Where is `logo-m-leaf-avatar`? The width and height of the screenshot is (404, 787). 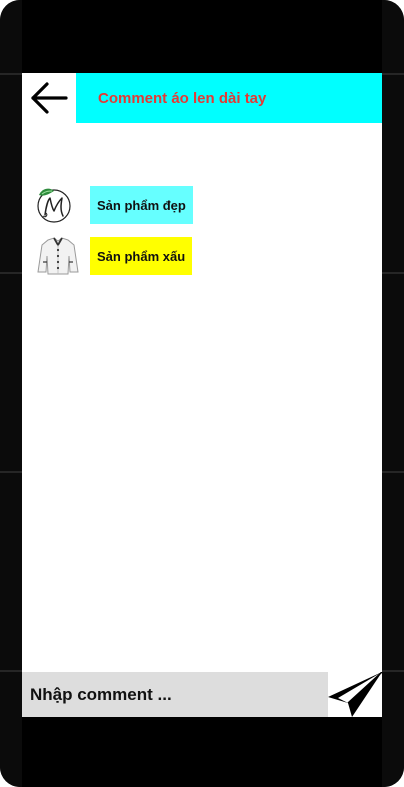 logo-m-leaf-avatar is located at coordinates (54, 205).